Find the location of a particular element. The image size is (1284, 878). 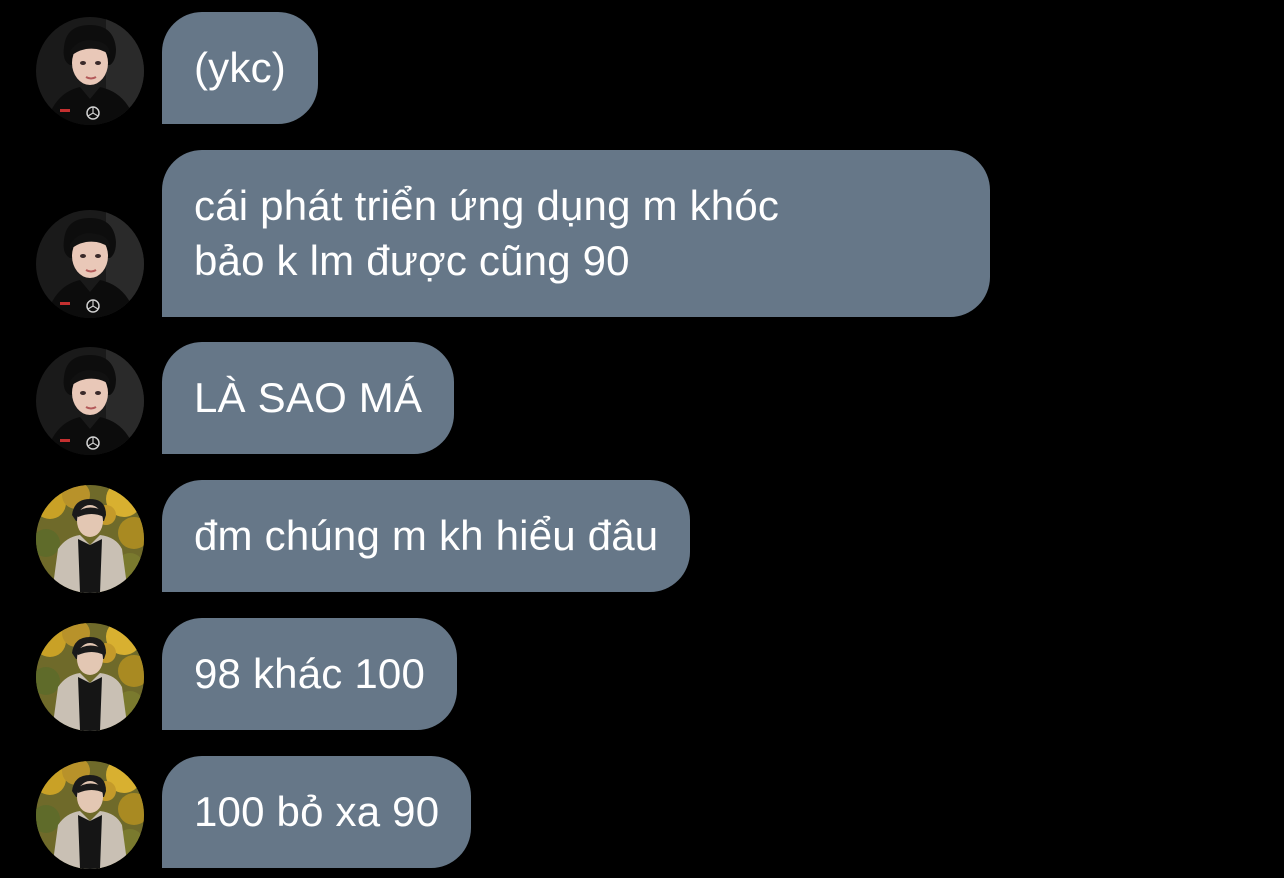

message-bubble: LÀ SAO MÁ is located at coordinates (308, 398).